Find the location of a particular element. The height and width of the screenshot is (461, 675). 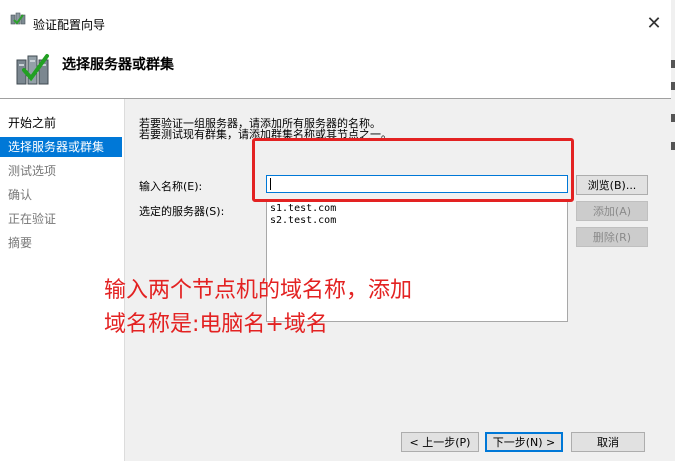

previous-button: < 上一步(P) is located at coordinates (440, 442).